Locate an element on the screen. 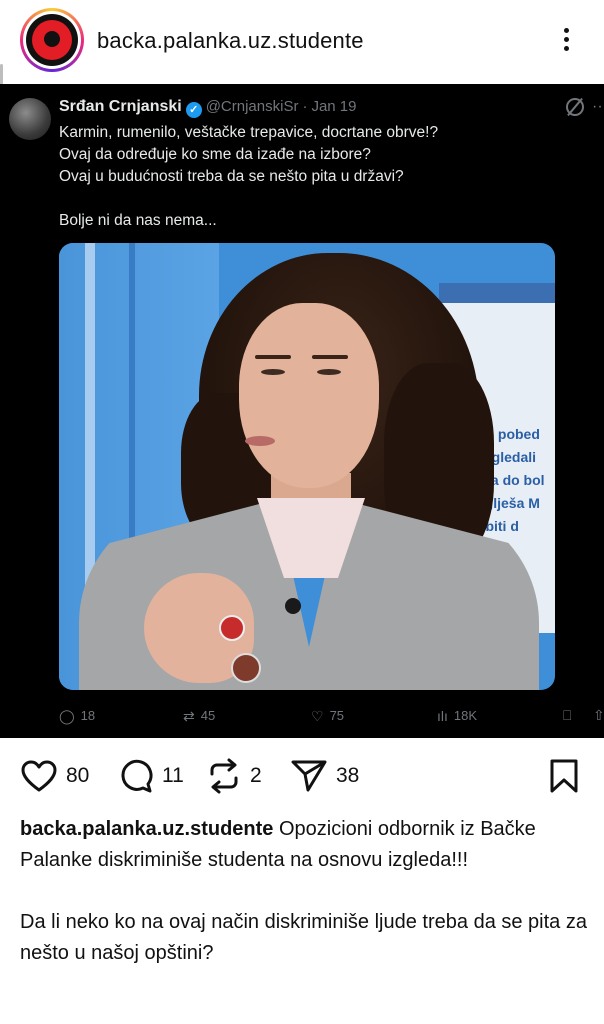 The image size is (604, 1024). tweet-author-avatar is located at coordinates (30, 119).